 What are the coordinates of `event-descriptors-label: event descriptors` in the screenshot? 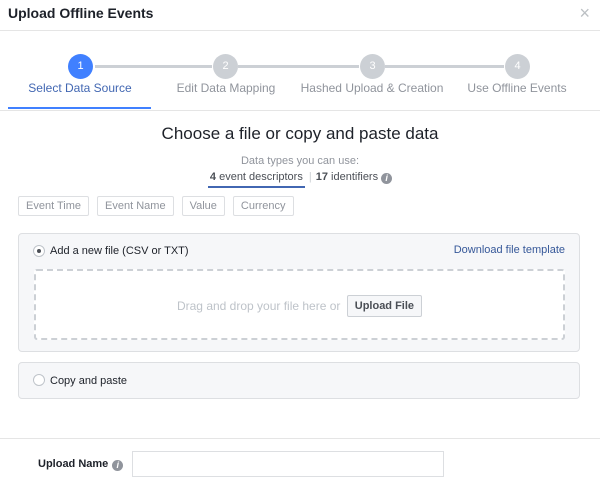 It's located at (261, 177).